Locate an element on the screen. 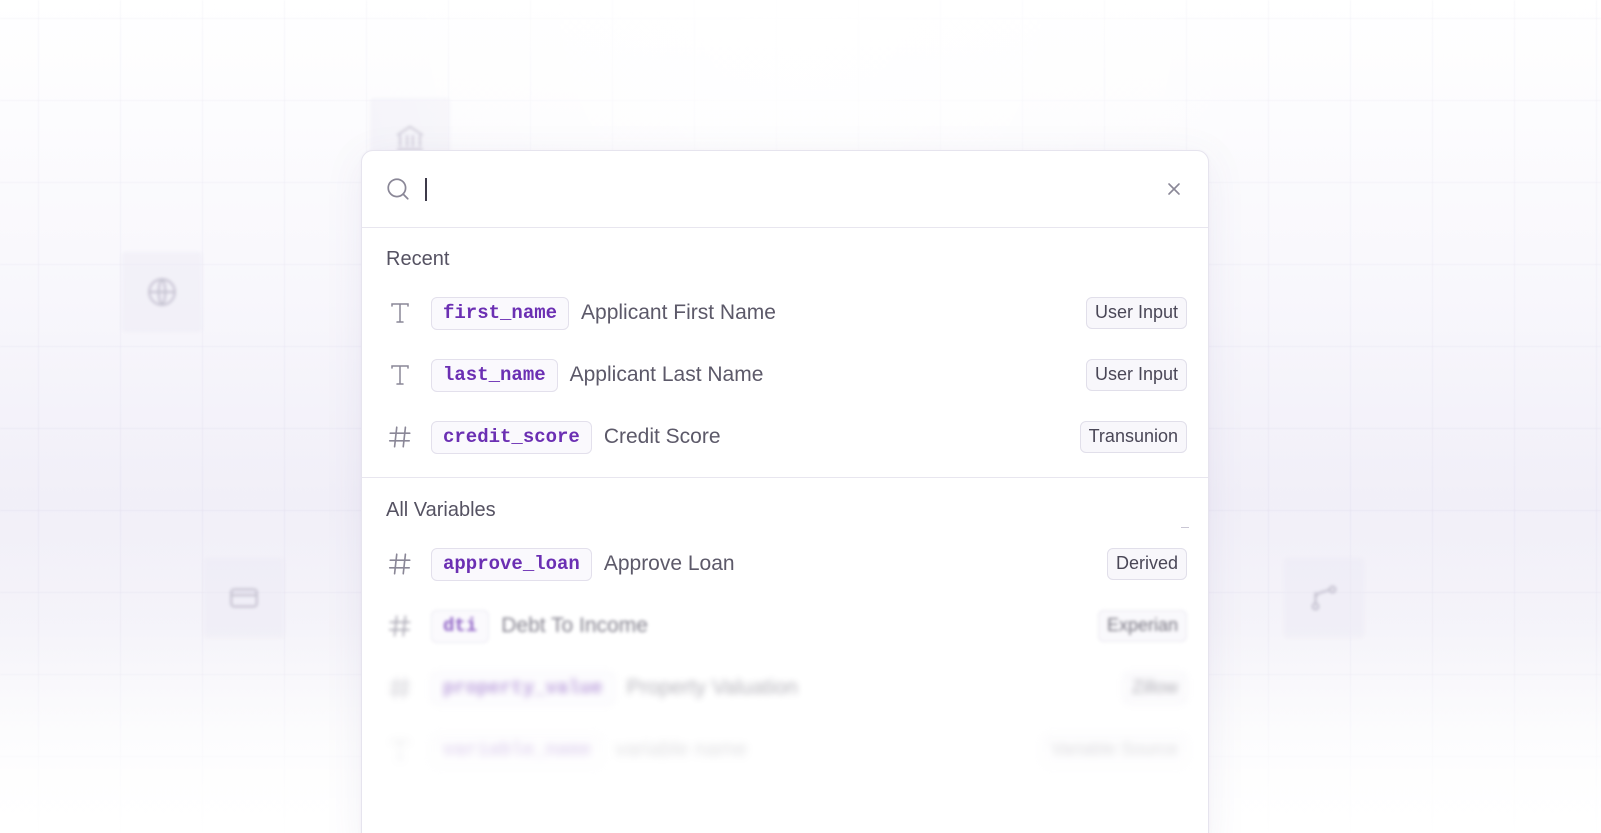 Image resolution: width=1601 pixels, height=833 pixels. source-badge: Experian is located at coordinates (1142, 626).